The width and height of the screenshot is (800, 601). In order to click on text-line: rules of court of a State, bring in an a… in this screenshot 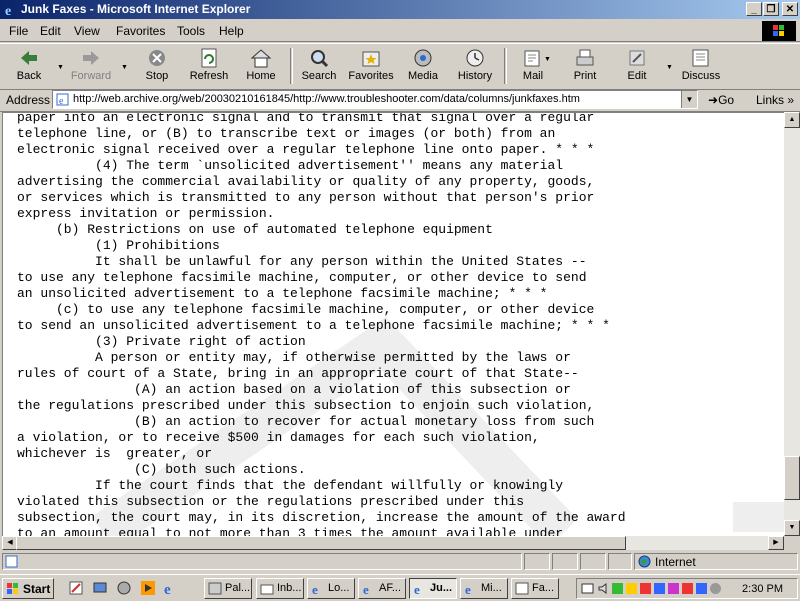, I will do `click(298, 373)`.